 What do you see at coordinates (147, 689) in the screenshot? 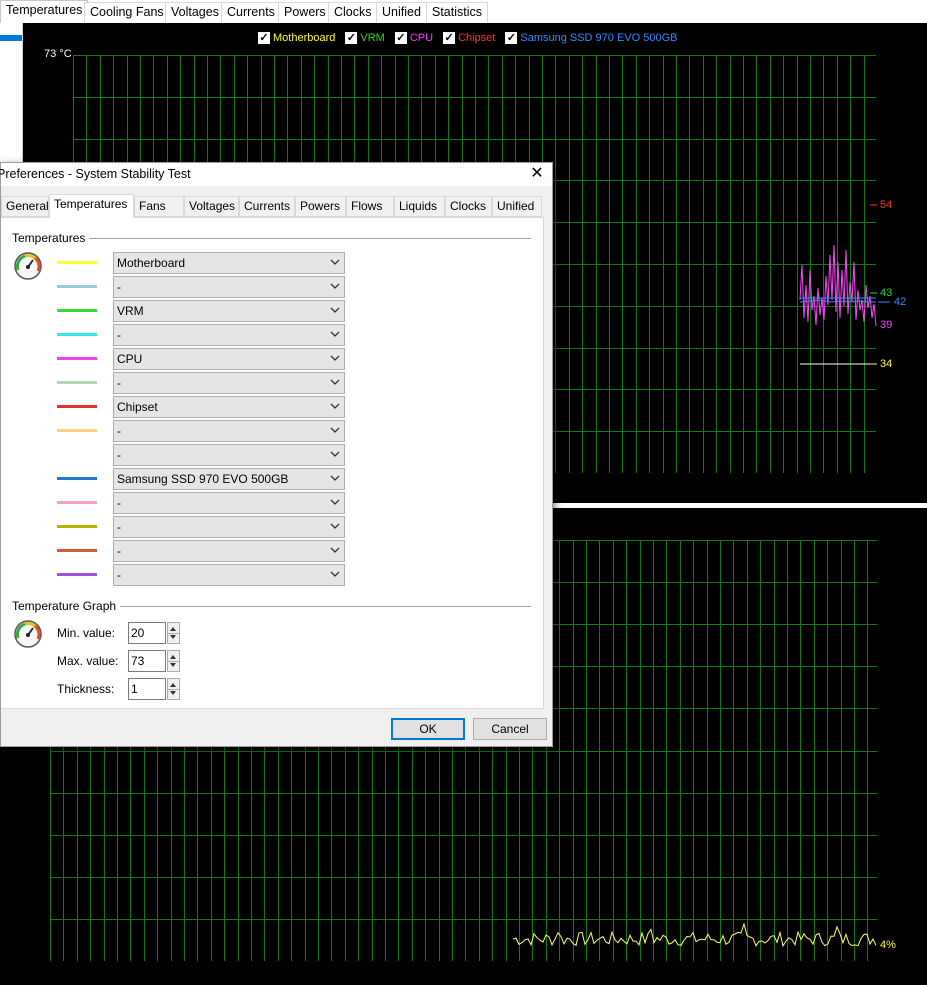
I see `thickness-input: 1` at bounding box center [147, 689].